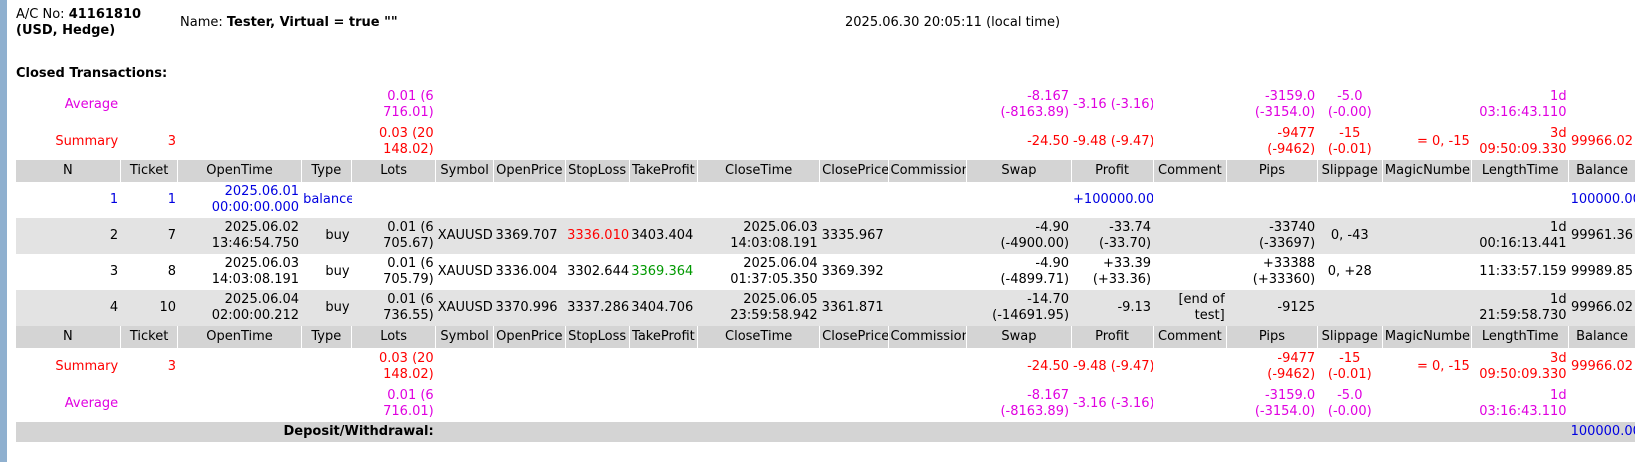  What do you see at coordinates (663, 272) in the screenshot?
I see `row-take-profit: 3369.364` at bounding box center [663, 272].